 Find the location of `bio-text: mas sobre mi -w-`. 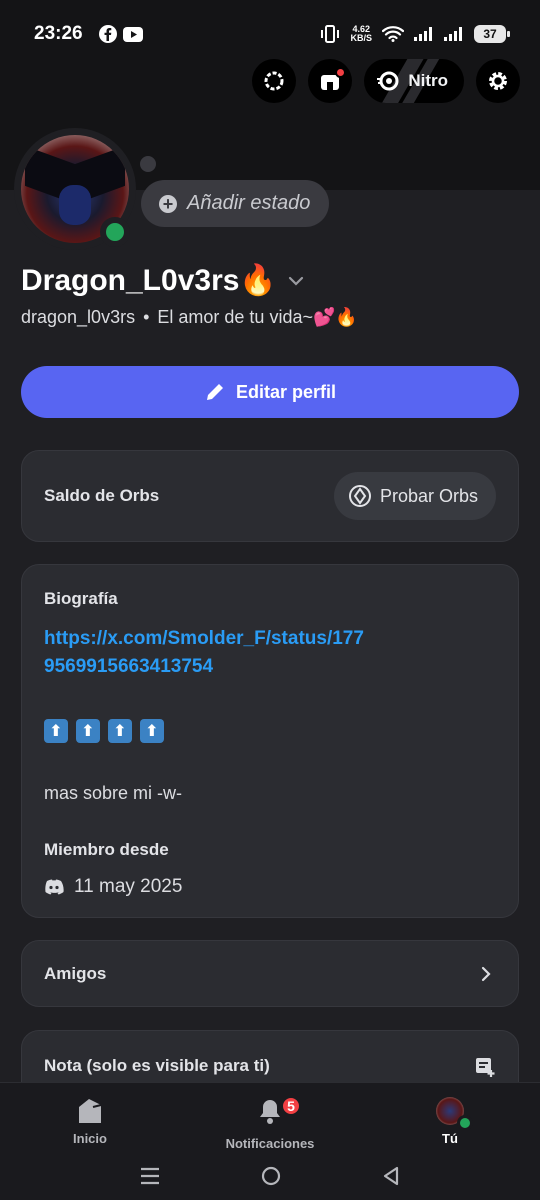

bio-text: mas sobre mi -w- is located at coordinates (113, 793).